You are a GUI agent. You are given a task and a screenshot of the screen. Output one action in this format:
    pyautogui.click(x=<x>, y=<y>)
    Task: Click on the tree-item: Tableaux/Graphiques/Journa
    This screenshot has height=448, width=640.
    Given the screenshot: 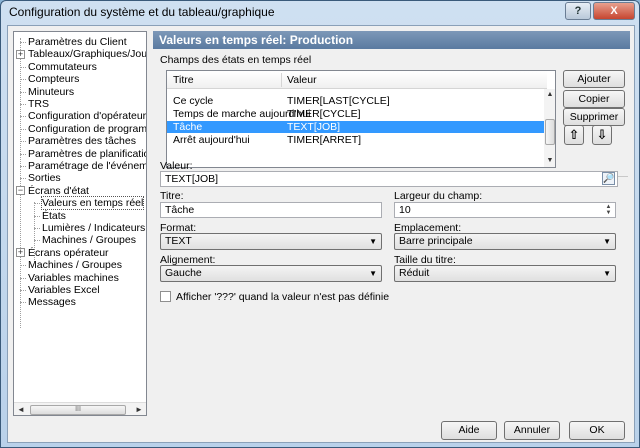 What is the action you would take?
    pyautogui.click(x=87, y=54)
    